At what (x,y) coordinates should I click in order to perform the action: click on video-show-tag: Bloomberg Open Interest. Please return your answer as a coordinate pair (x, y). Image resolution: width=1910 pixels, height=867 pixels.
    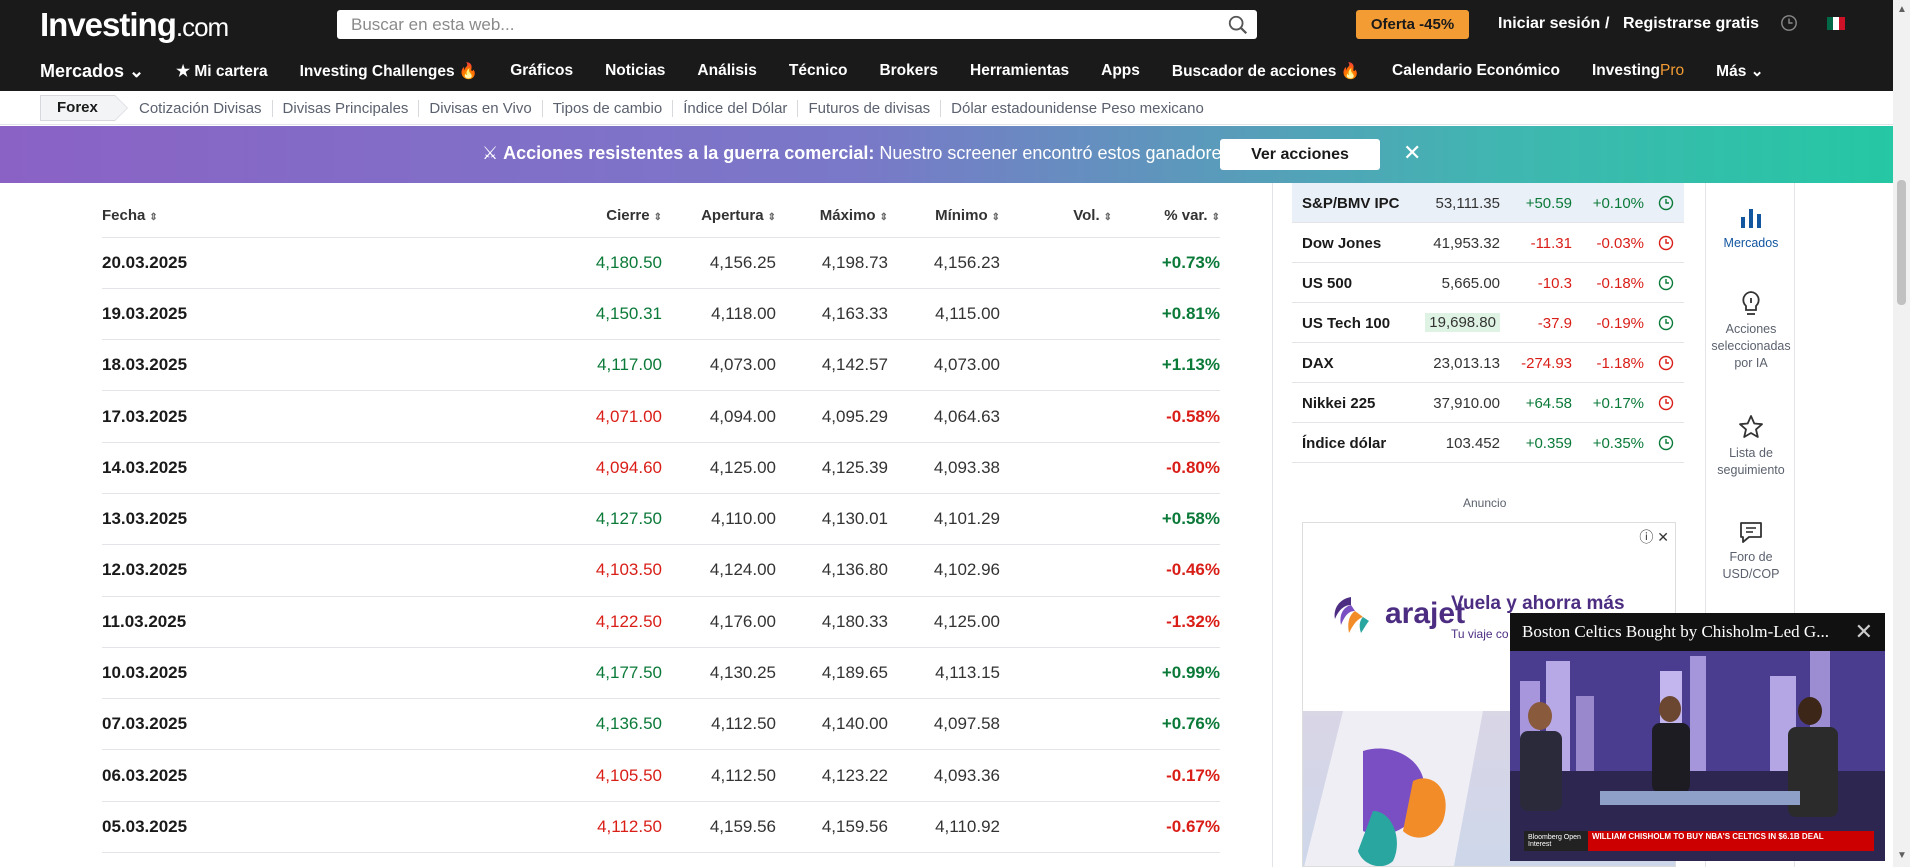
    Looking at the image, I should click on (1556, 841).